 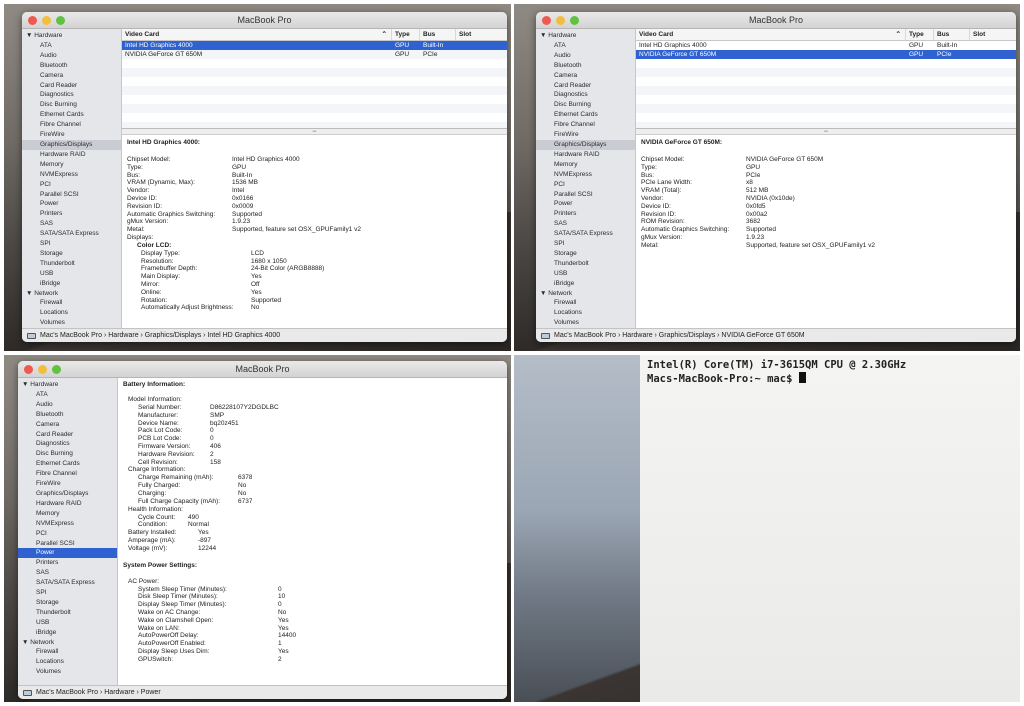 I want to click on column-header-video-card: Video Card ⌃, so click(x=257, y=34).